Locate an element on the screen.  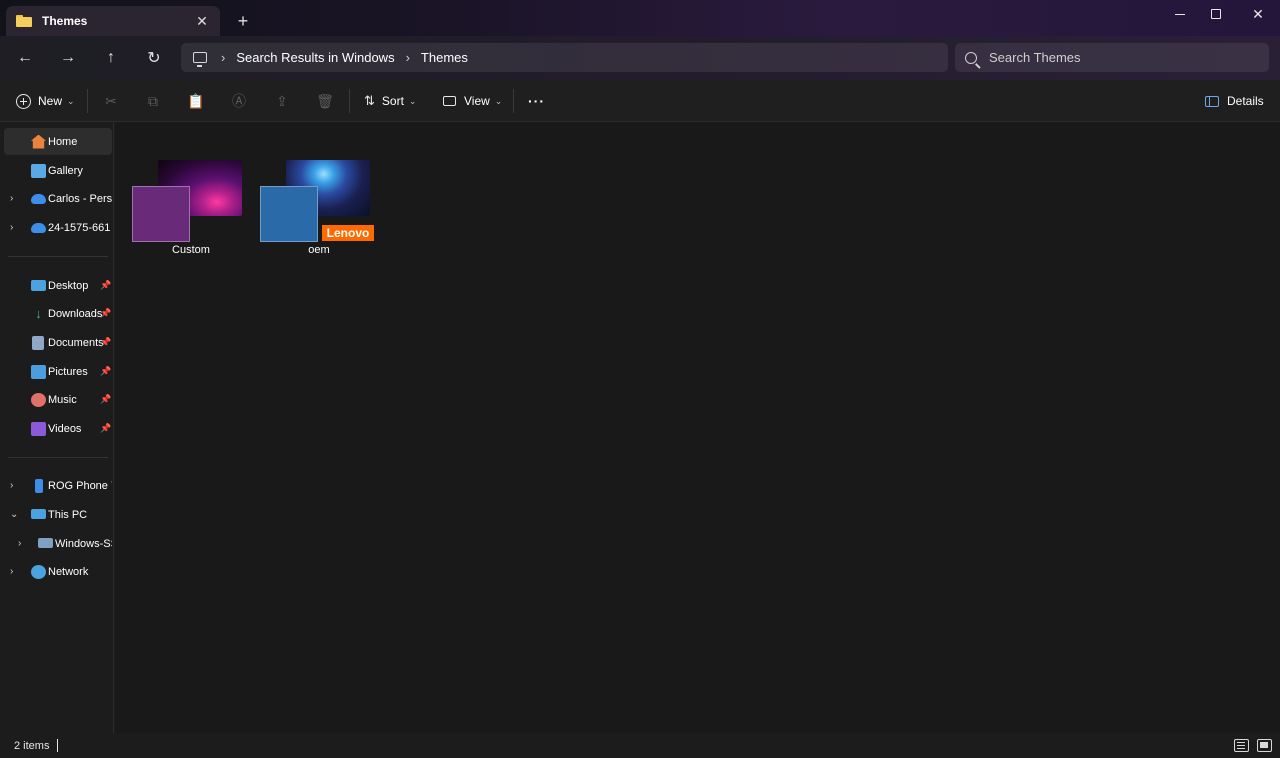
sidebar-item-onedrive-business: › 24-1575-661 is located at coordinates (58, 227).